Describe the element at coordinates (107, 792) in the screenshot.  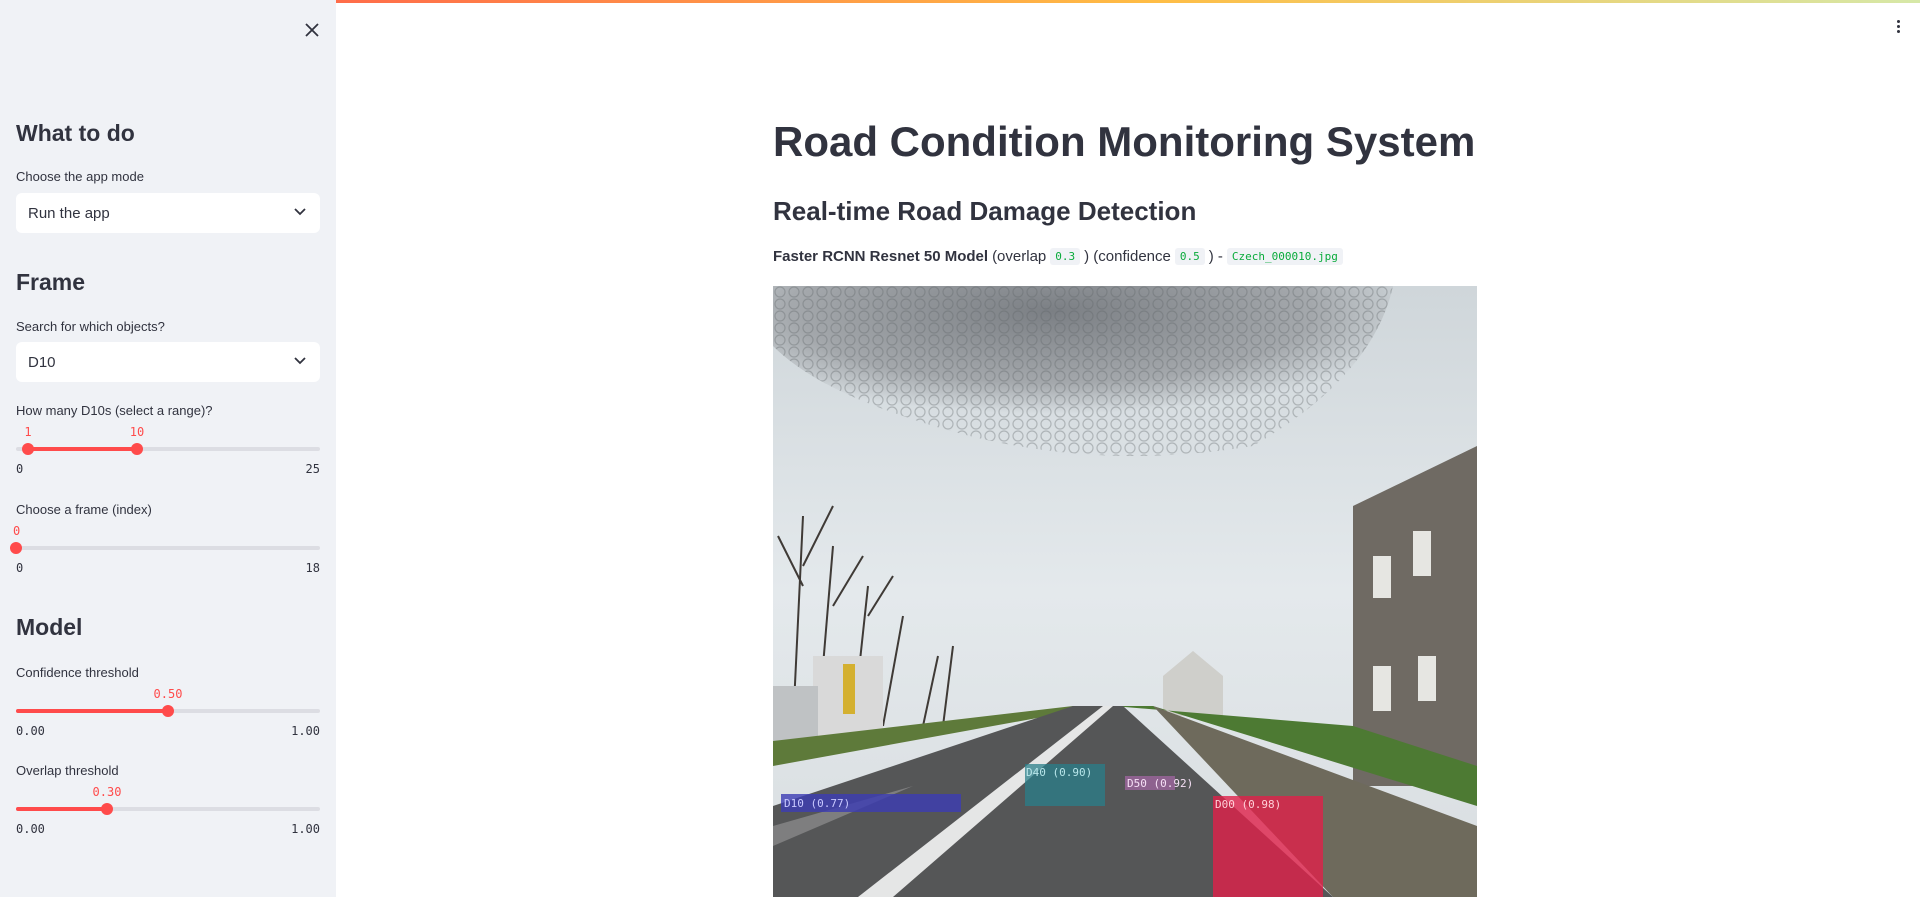
I see `slider-value: 0.30` at that location.